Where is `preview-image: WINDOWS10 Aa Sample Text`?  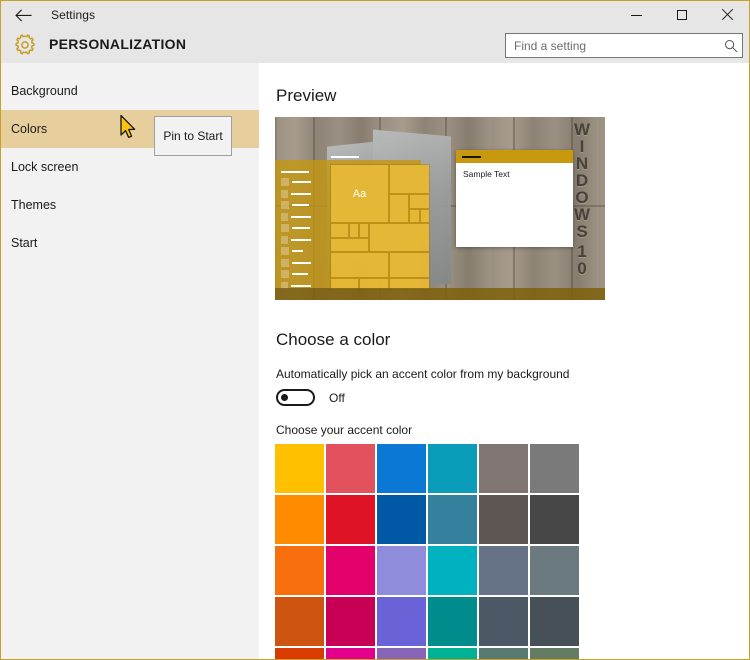
preview-image: WINDOWS10 Aa Sample Text is located at coordinates (440, 208).